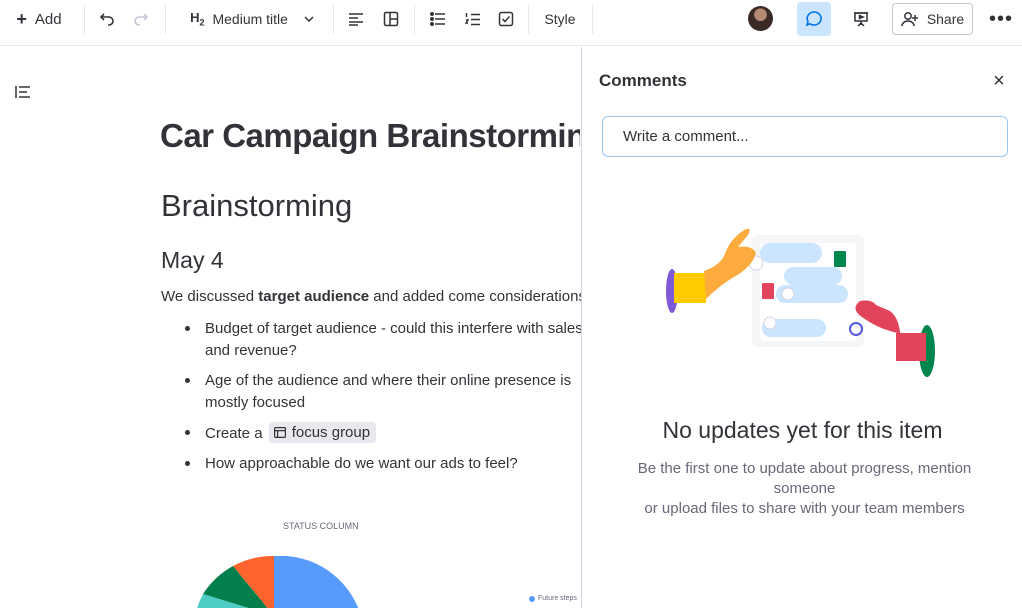 The height and width of the screenshot is (608, 1022). Describe the element at coordinates (532, 598) in the screenshot. I see `legend-swatch` at that location.